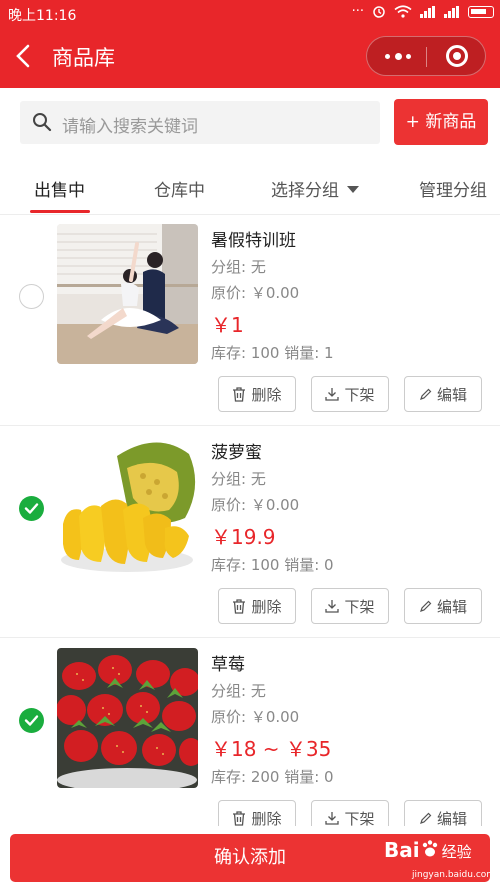  Describe the element at coordinates (481, 11) in the screenshot. I see `battery-icon` at that location.